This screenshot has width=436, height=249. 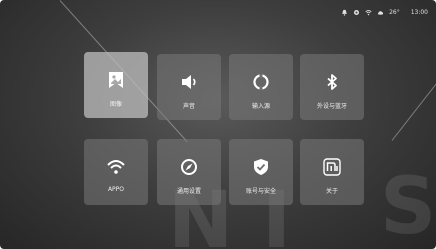 What do you see at coordinates (394, 12) in the screenshot?
I see `temperature-text: 26°` at bounding box center [394, 12].